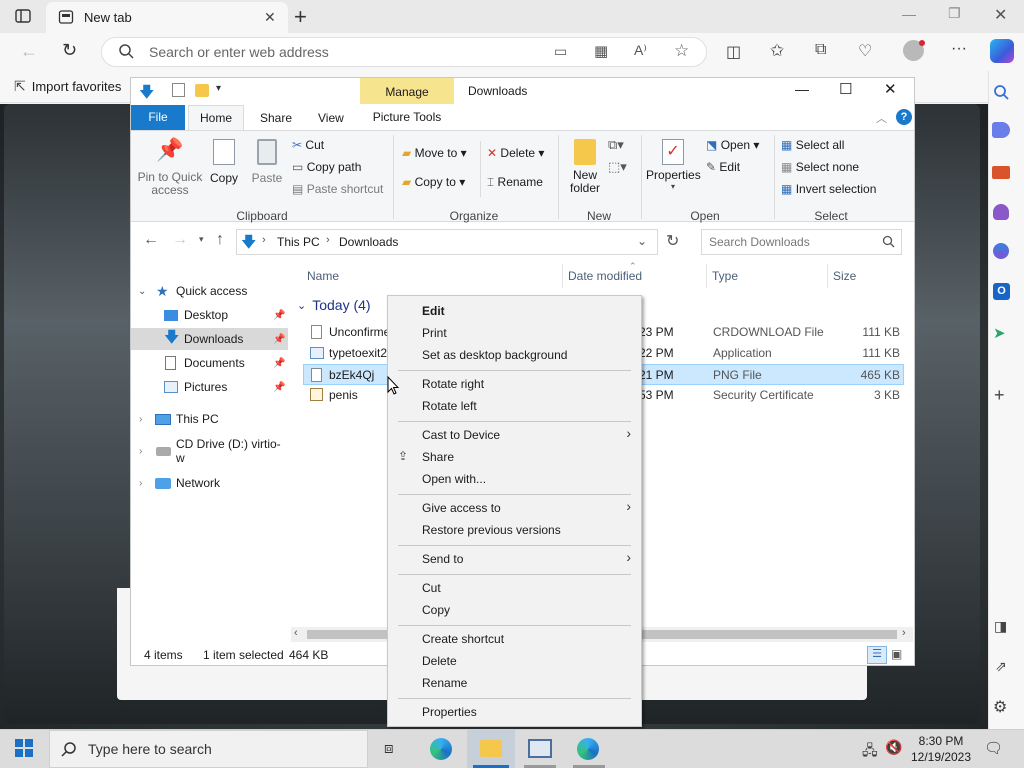 The width and height of the screenshot is (1024, 768). Describe the element at coordinates (23, 16) in the screenshot. I see `tab-actions-icon` at that location.